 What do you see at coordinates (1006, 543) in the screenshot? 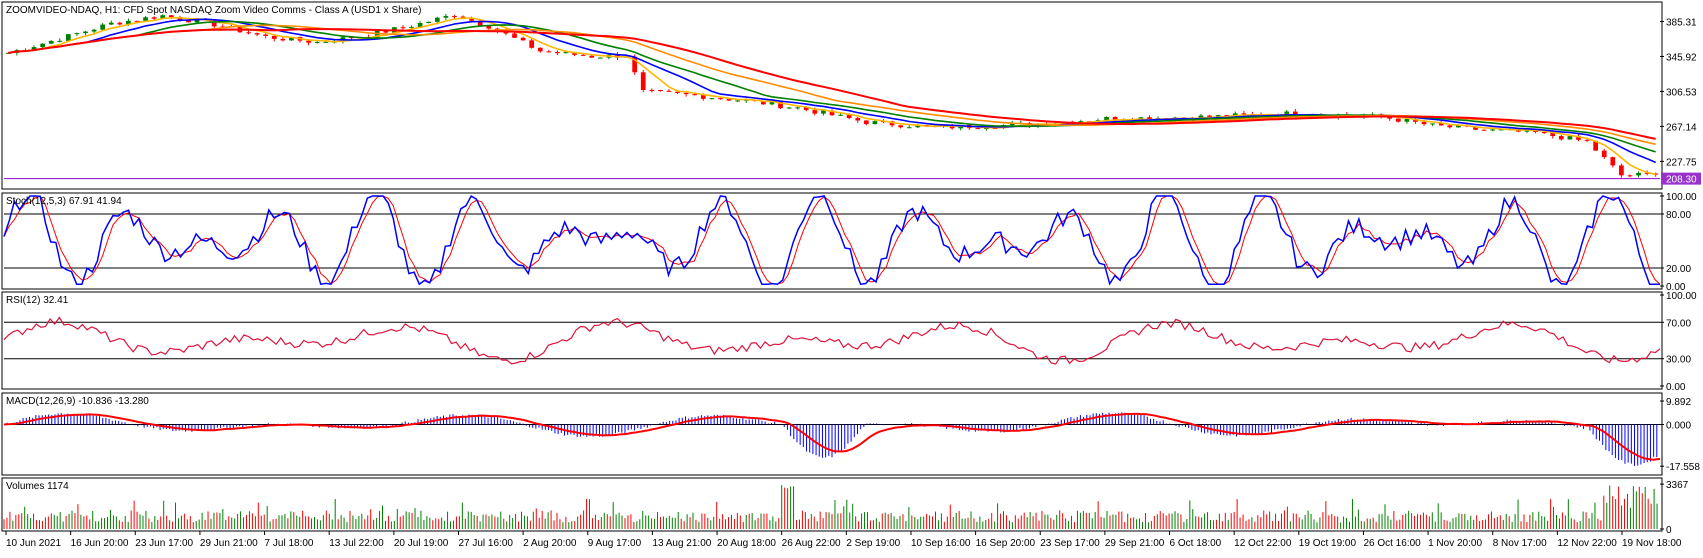
I see `x-tick-label: 16 Sep 20:00` at bounding box center [1006, 543].